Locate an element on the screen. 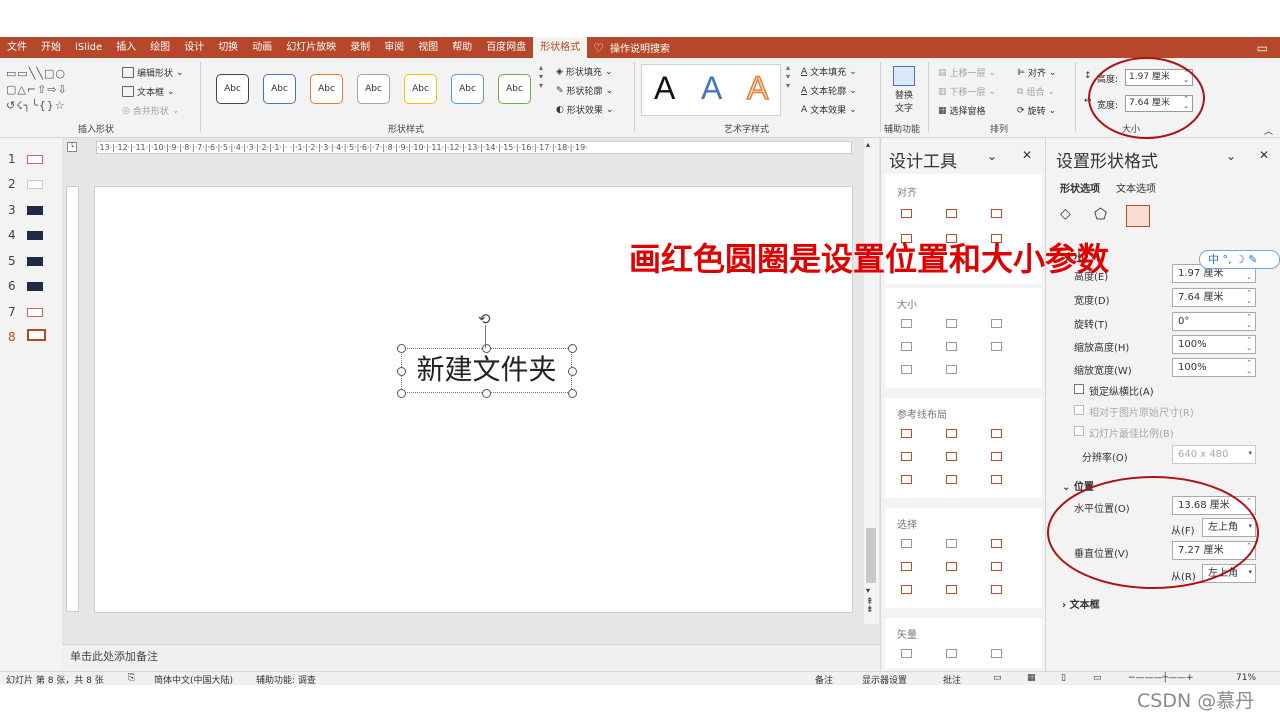  chevron-down-icon: ⌄ is located at coordinates (1231, 156).